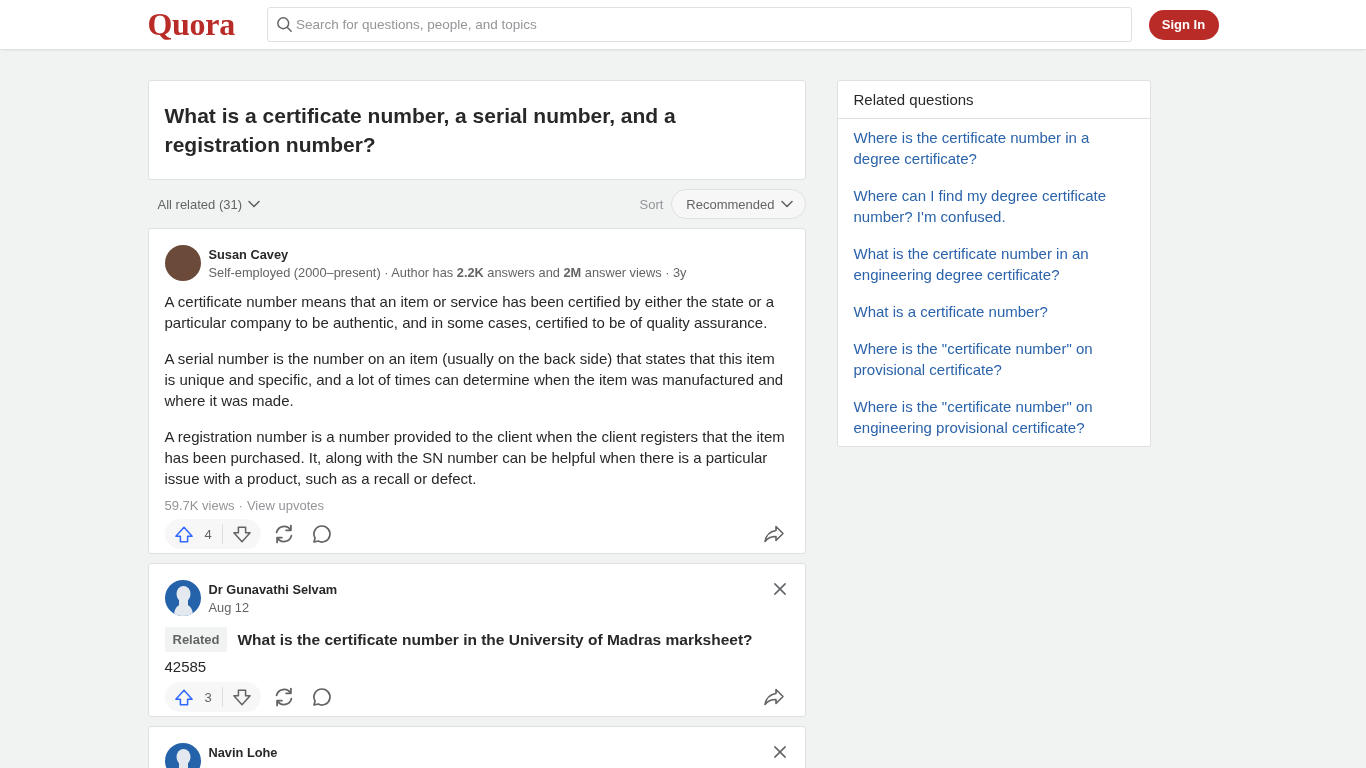 The image size is (1366, 768). Describe the element at coordinates (993, 264) in the screenshot. I see `related-question-link: What is the certificate number in an engineering degree certificate?` at that location.